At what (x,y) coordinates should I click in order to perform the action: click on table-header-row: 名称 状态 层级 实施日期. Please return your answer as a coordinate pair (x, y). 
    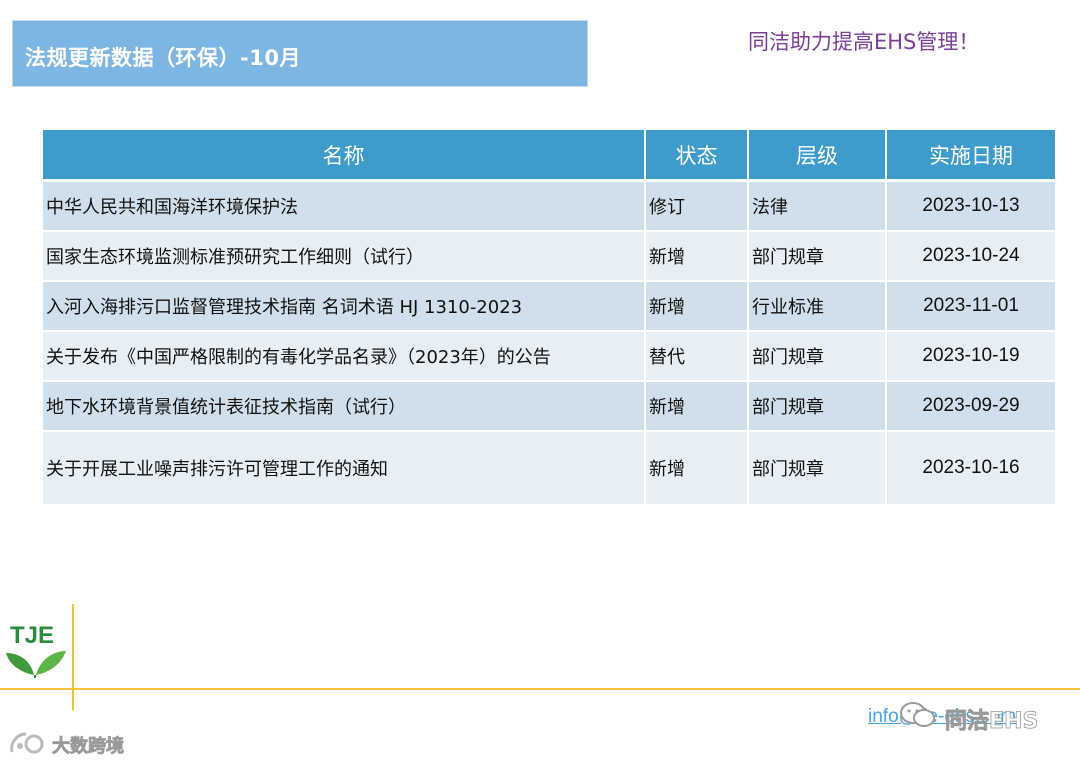
    Looking at the image, I should click on (550, 156).